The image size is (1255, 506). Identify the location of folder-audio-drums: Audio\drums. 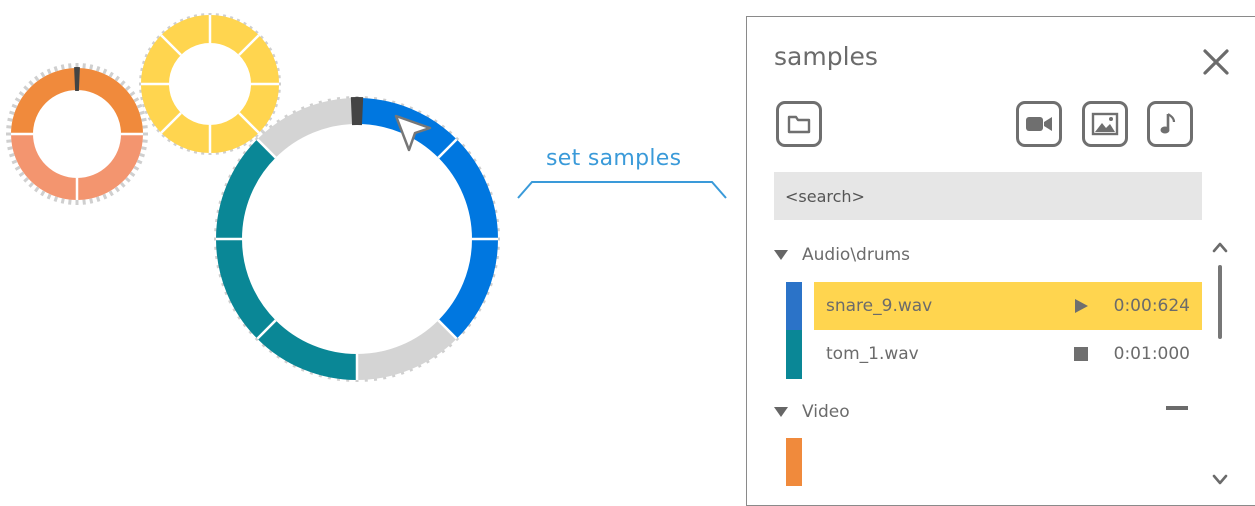
(842, 255).